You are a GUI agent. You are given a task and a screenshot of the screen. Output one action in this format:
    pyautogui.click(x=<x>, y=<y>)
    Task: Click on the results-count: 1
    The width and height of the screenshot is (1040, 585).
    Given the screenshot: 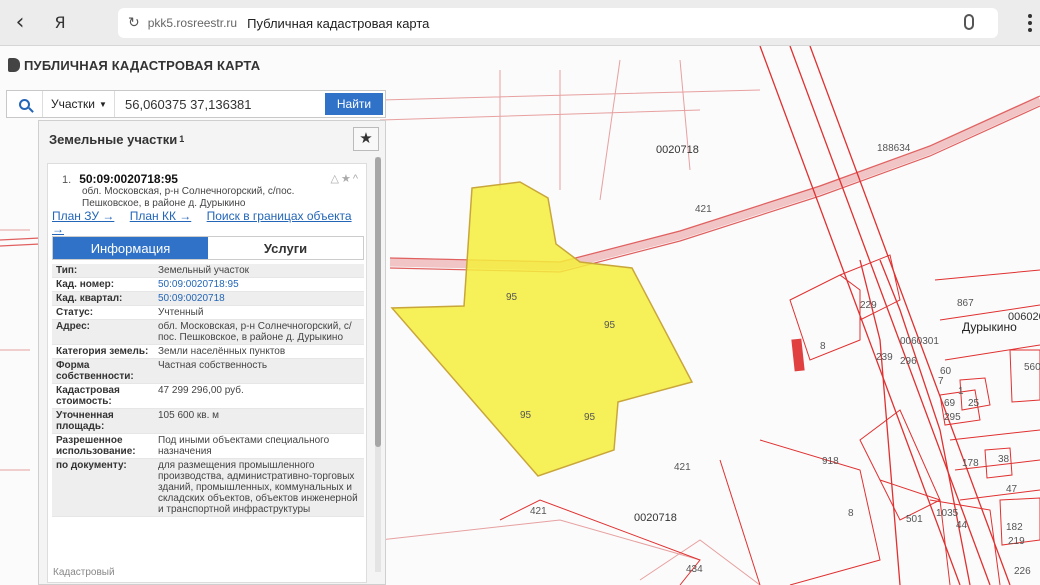 What is the action you would take?
    pyautogui.click(x=182, y=139)
    